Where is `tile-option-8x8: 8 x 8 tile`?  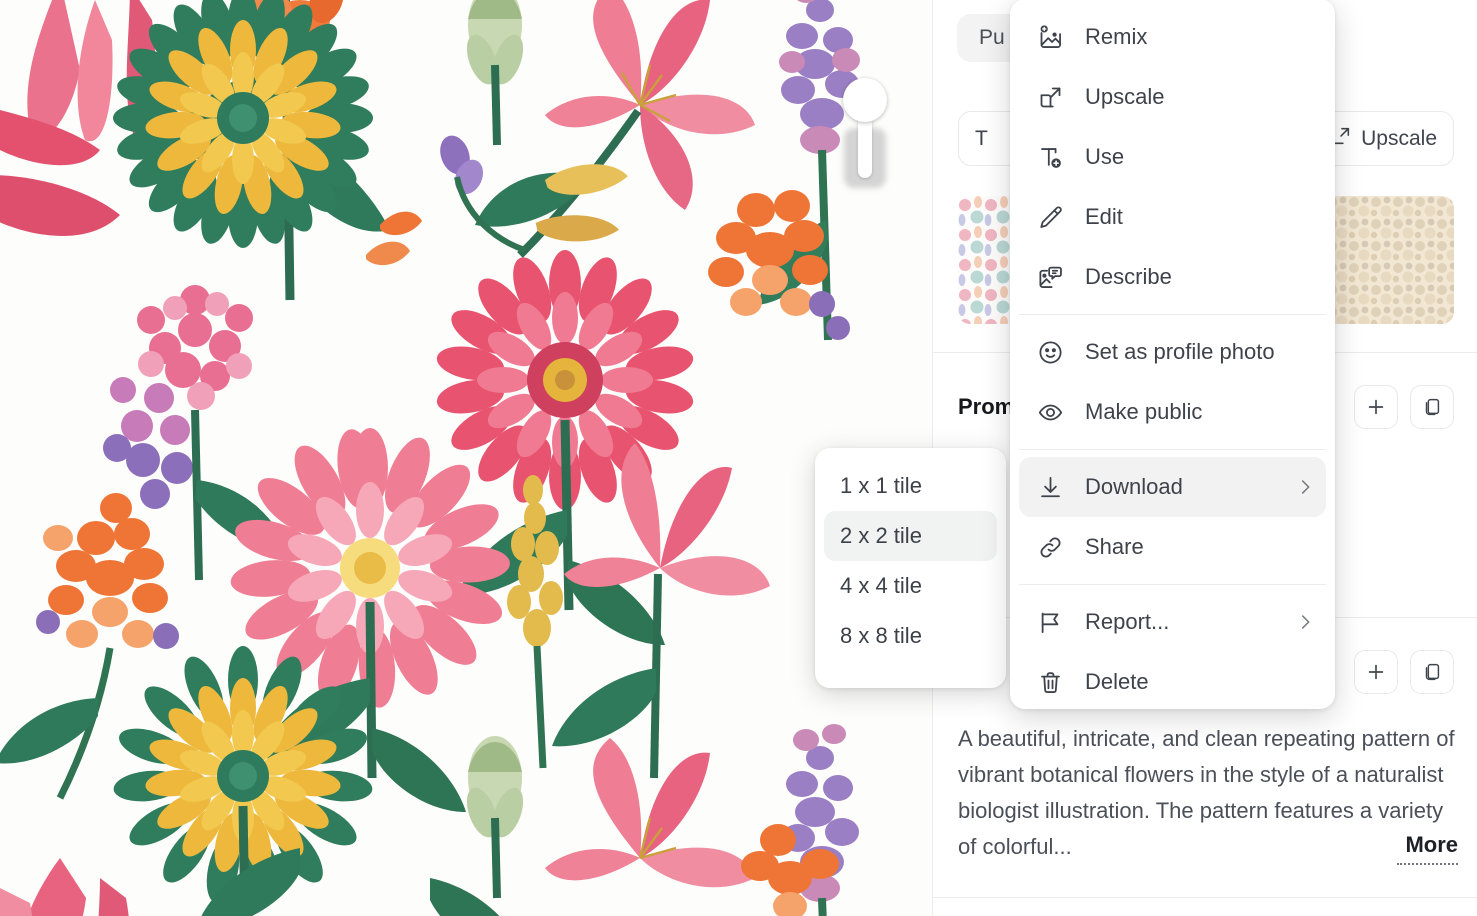
tile-option-8x8: 8 x 8 tile is located at coordinates (910, 636).